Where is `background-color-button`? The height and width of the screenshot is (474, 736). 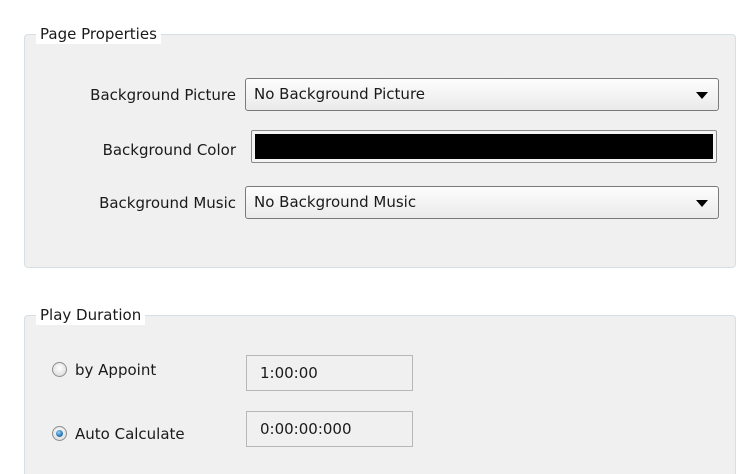 background-color-button is located at coordinates (484, 146).